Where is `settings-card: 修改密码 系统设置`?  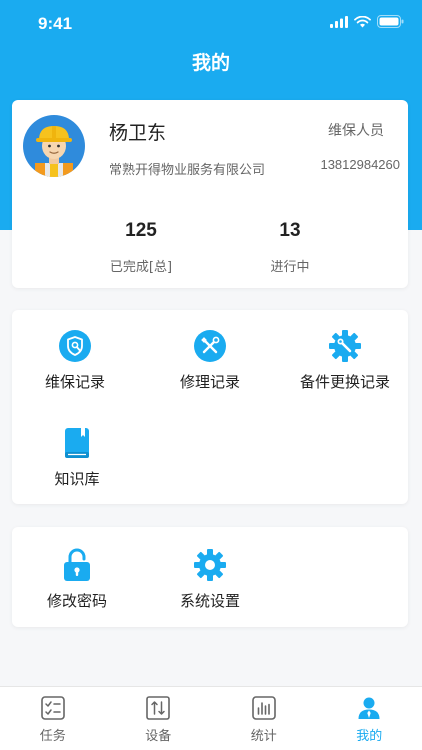 settings-card: 修改密码 系统设置 is located at coordinates (210, 577).